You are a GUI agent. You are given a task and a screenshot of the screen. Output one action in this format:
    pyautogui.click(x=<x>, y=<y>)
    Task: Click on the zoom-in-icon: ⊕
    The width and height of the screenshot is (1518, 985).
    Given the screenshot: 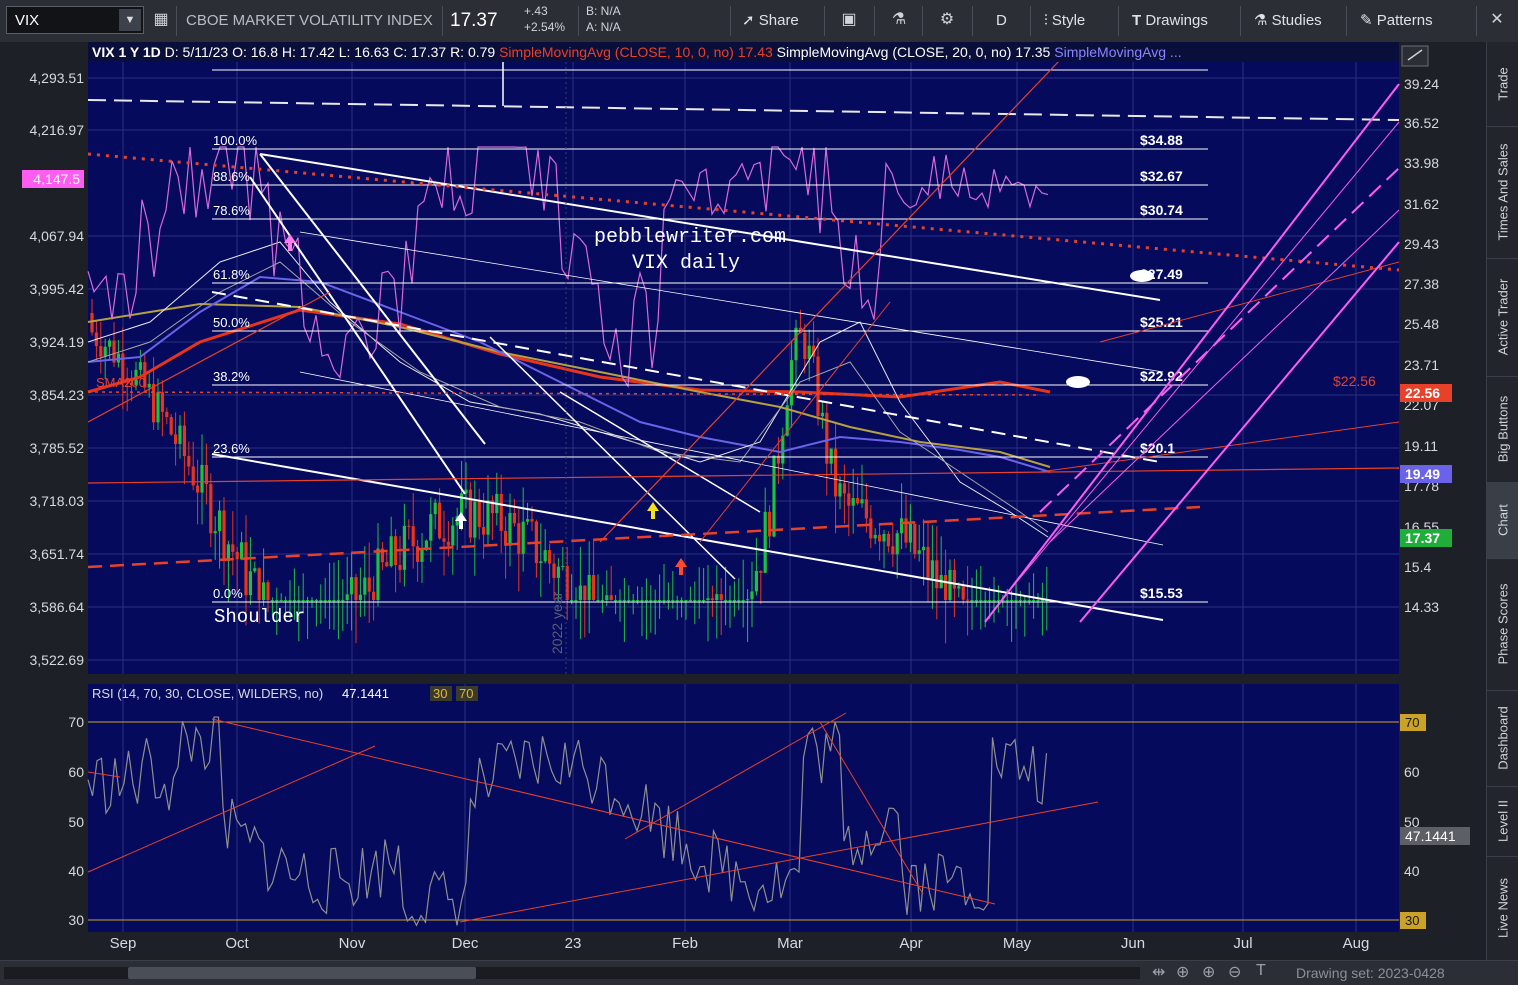 What is the action you would take?
    pyautogui.click(x=1208, y=972)
    